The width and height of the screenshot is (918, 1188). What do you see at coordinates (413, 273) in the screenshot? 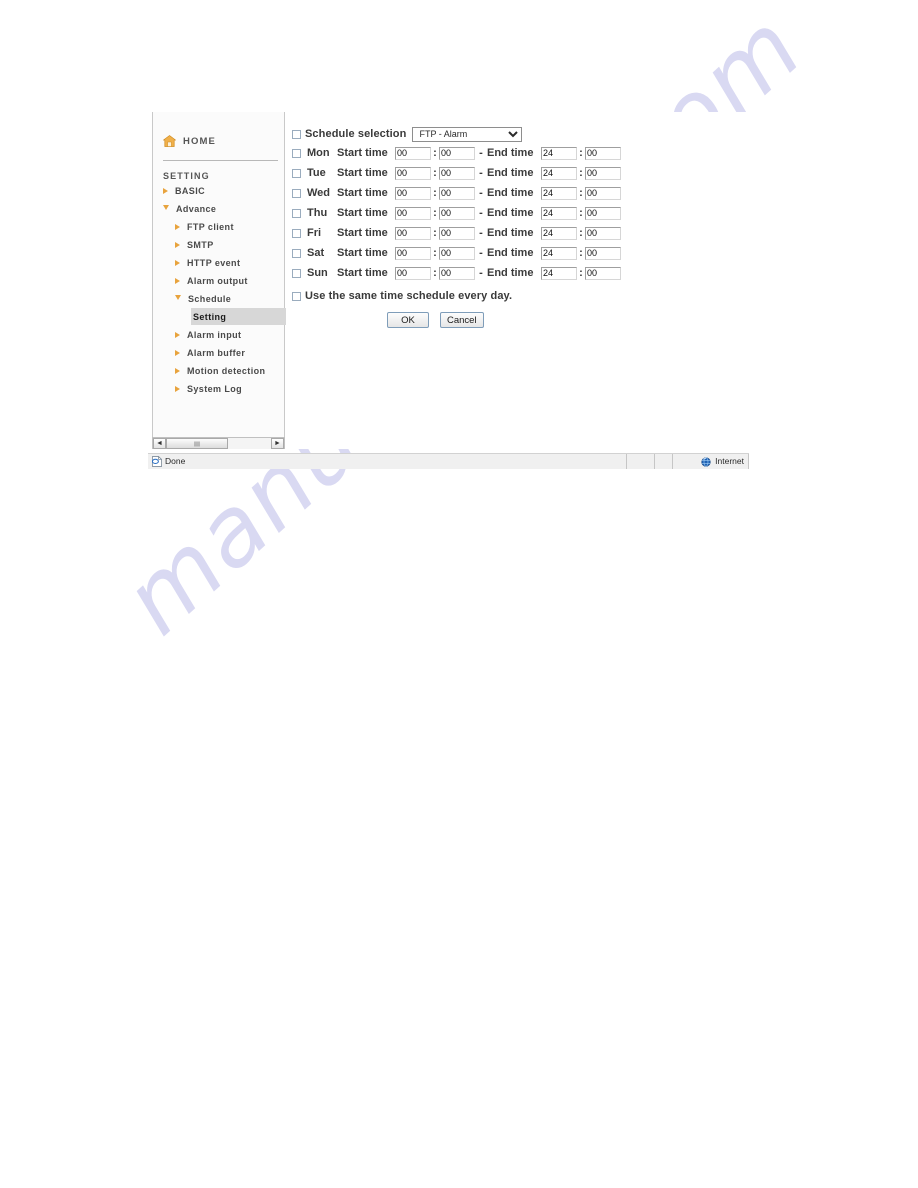
I see `start-hour-input-sun` at bounding box center [413, 273].